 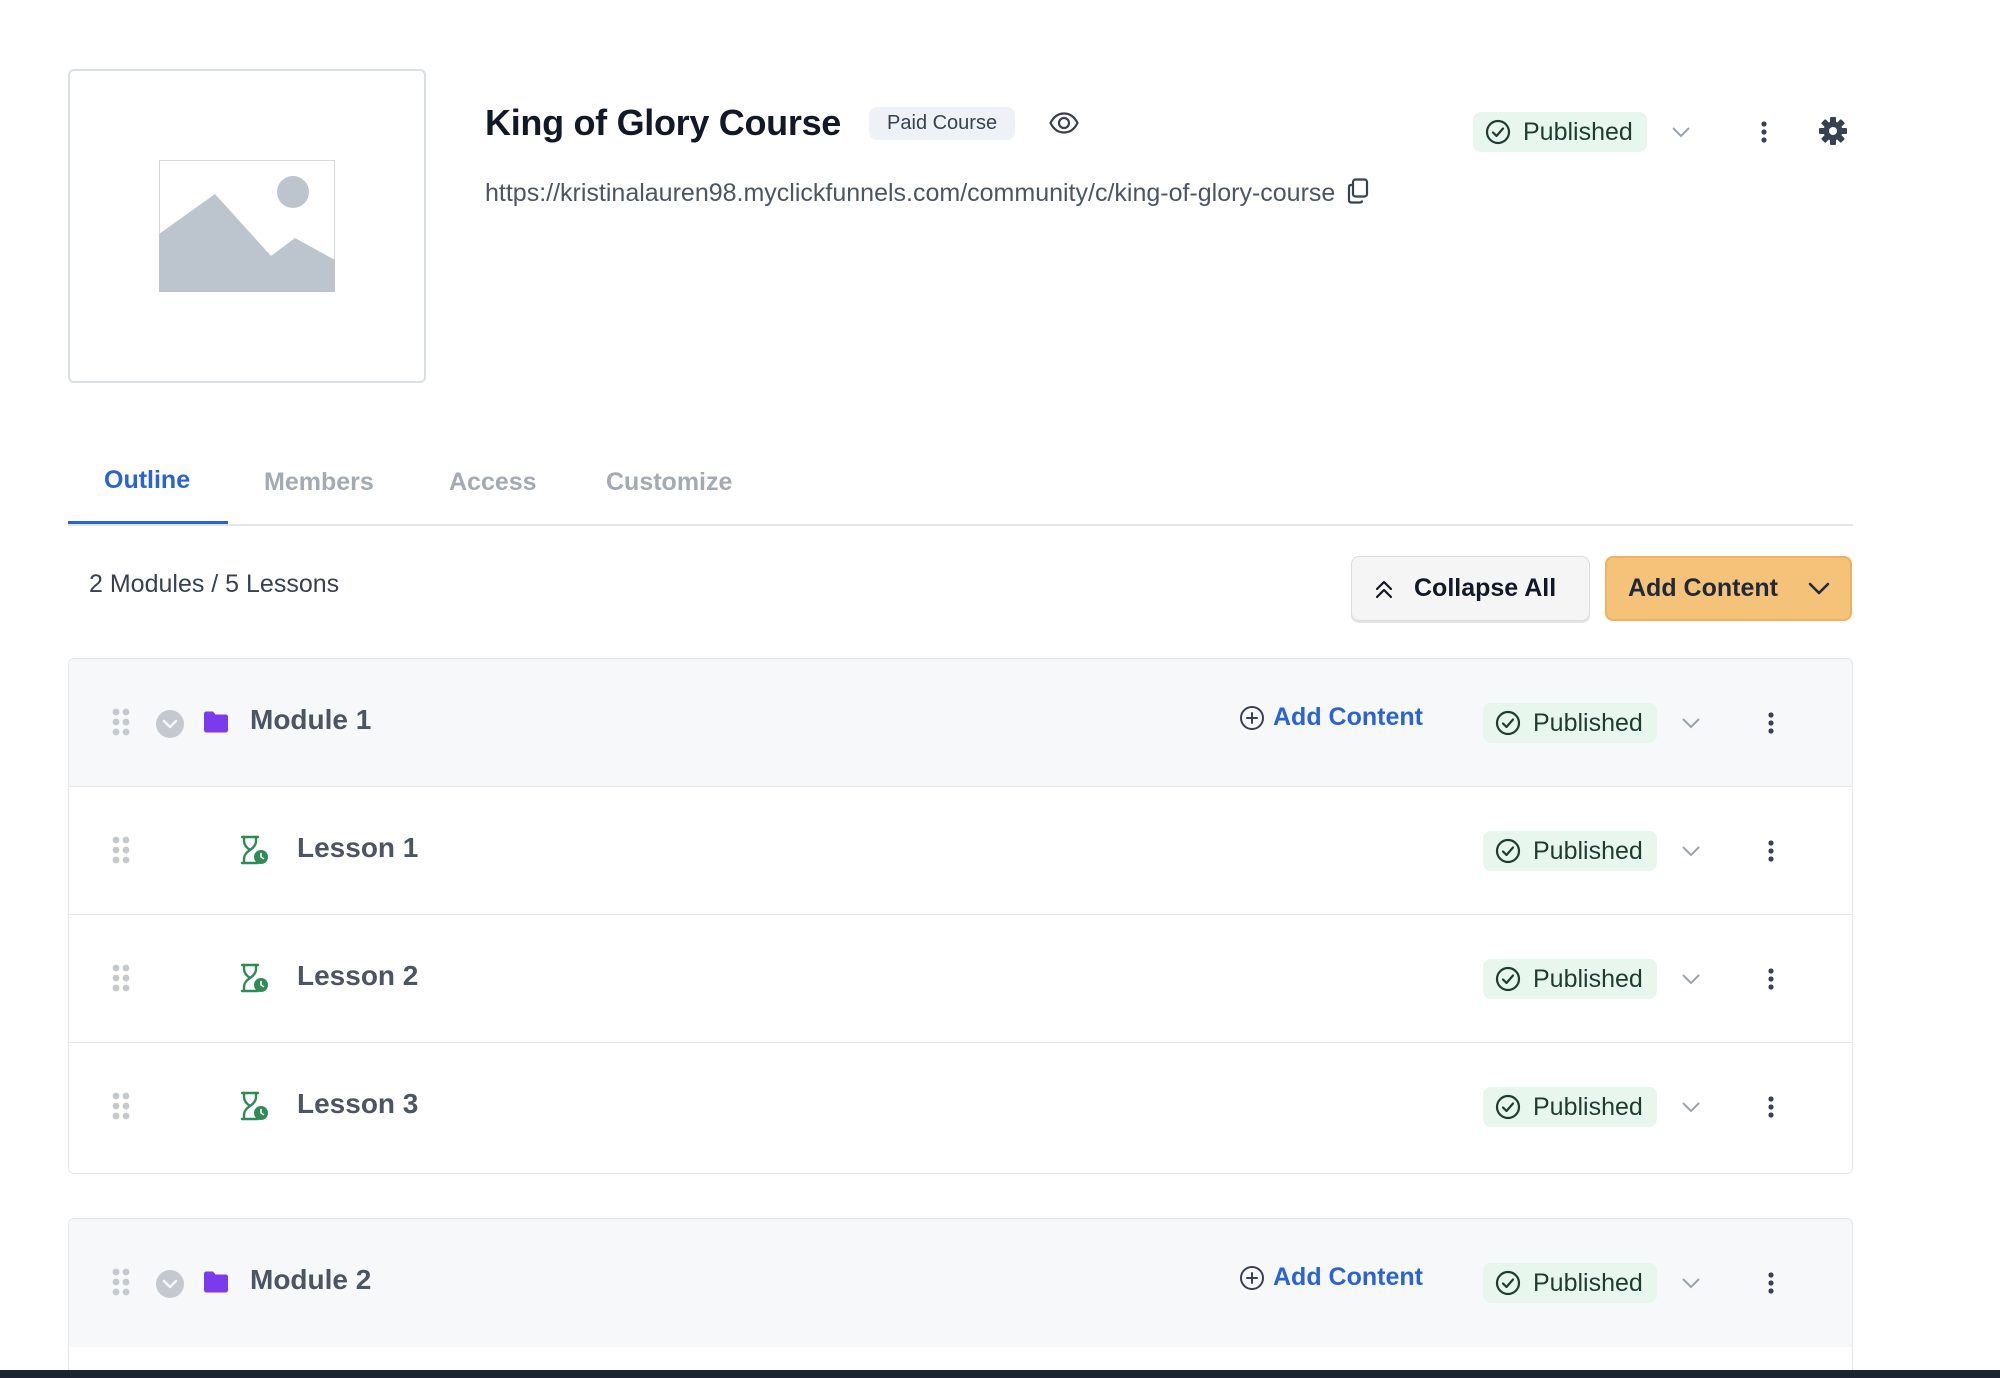 What do you see at coordinates (148, 482) in the screenshot?
I see `tab-outline: Outline` at bounding box center [148, 482].